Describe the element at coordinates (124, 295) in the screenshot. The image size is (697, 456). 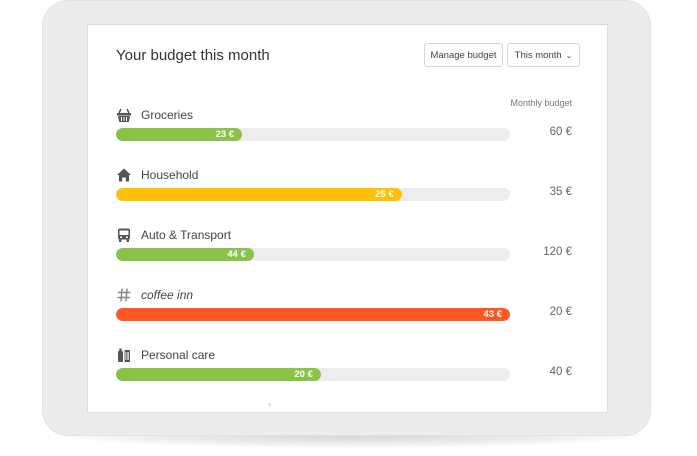
I see `hashtag-icon` at that location.